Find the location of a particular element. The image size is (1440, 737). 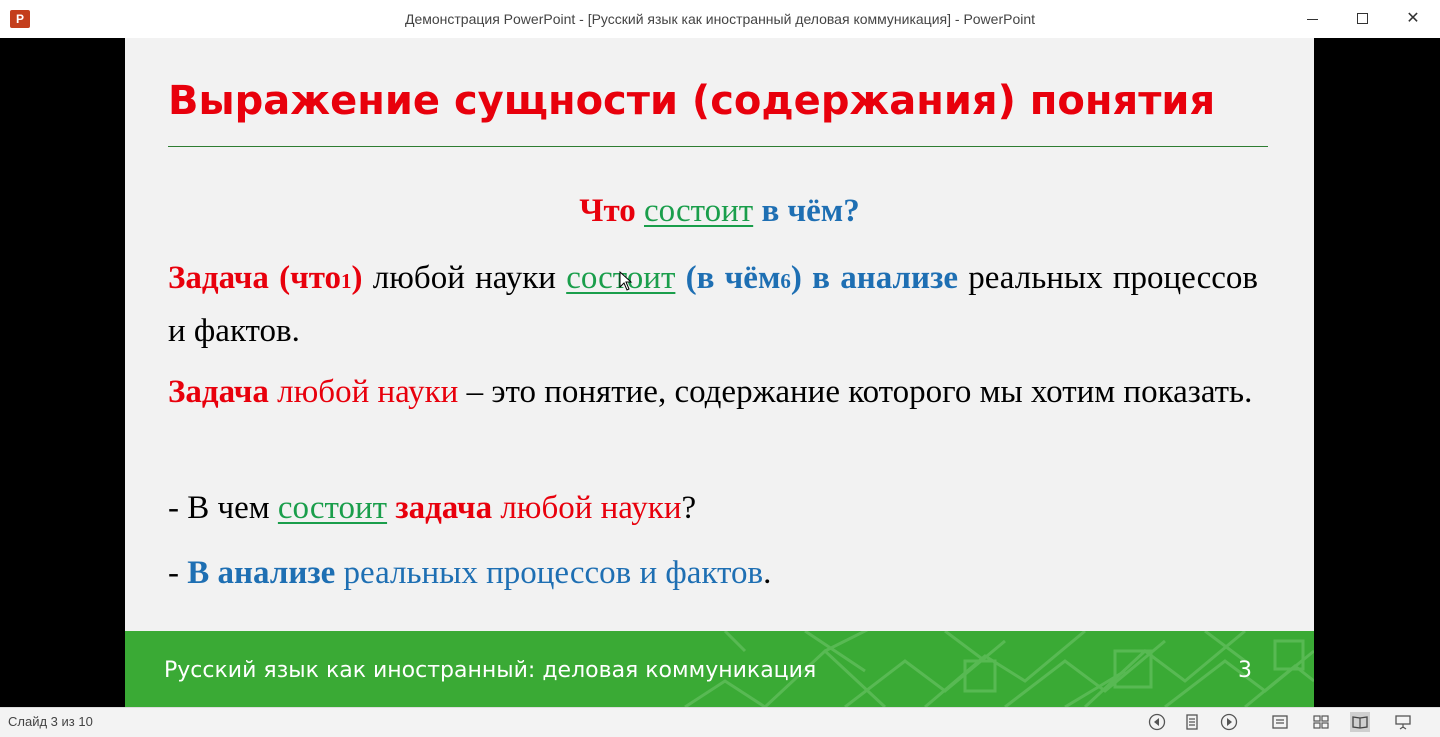

p1-close-paren-1: ) is located at coordinates (357, 278).